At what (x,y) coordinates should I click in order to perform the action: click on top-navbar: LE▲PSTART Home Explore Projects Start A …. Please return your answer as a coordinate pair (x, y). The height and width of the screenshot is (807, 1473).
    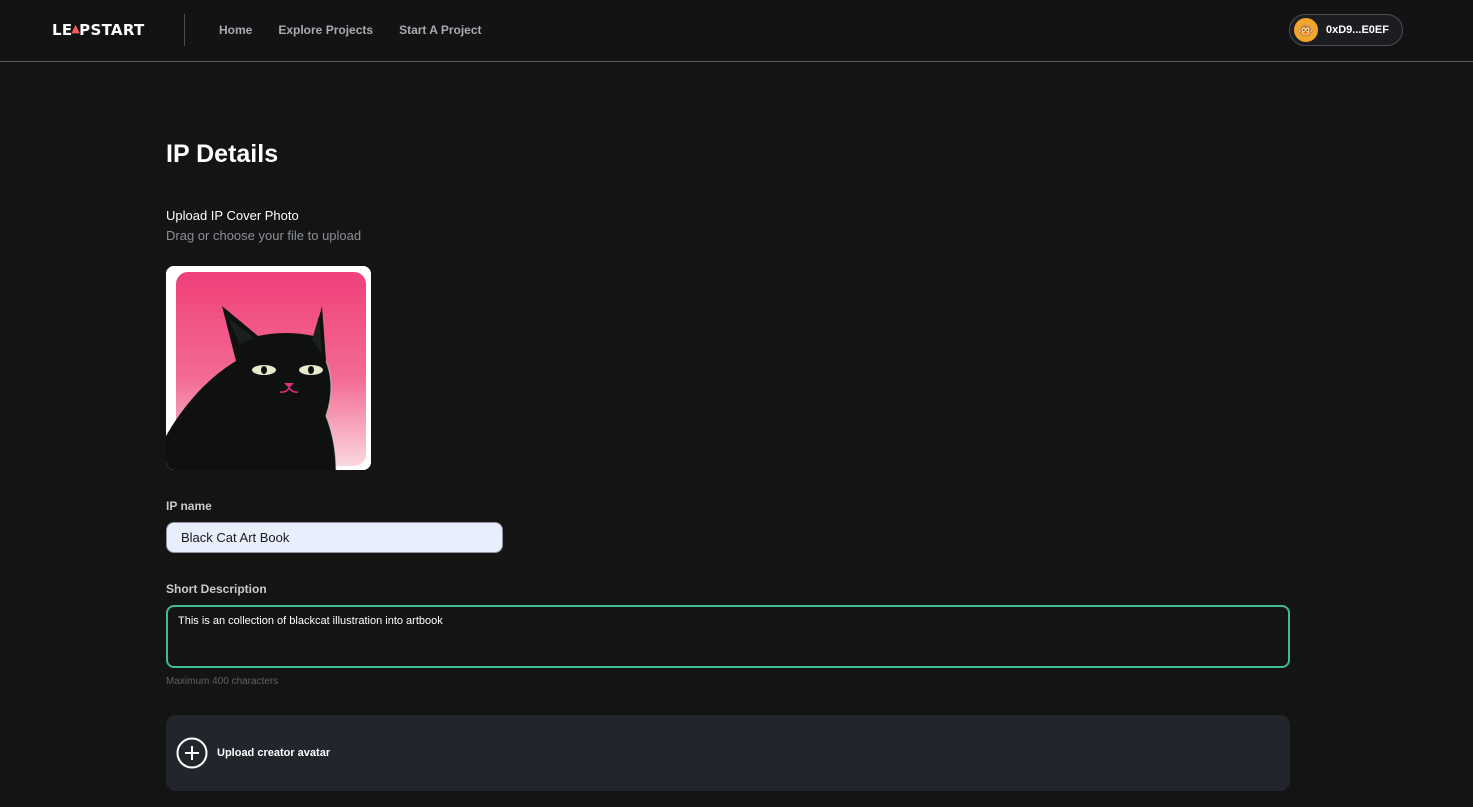
    Looking at the image, I should click on (736, 31).